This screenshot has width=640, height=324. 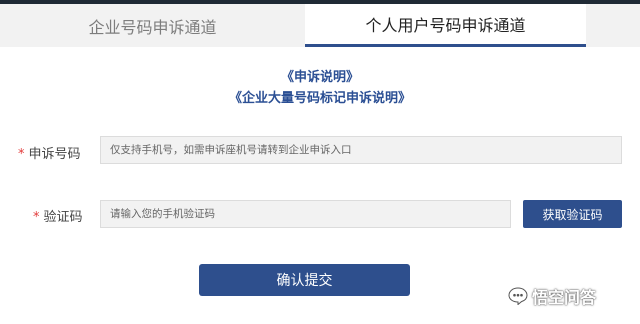 I want to click on tab-personal-appeal: 个人用户号码申诉通道, so click(x=445, y=25).